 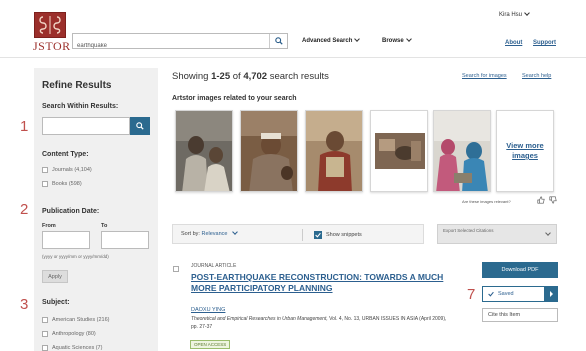 I want to click on search-within-label: Search Within Results:, so click(x=80, y=106).